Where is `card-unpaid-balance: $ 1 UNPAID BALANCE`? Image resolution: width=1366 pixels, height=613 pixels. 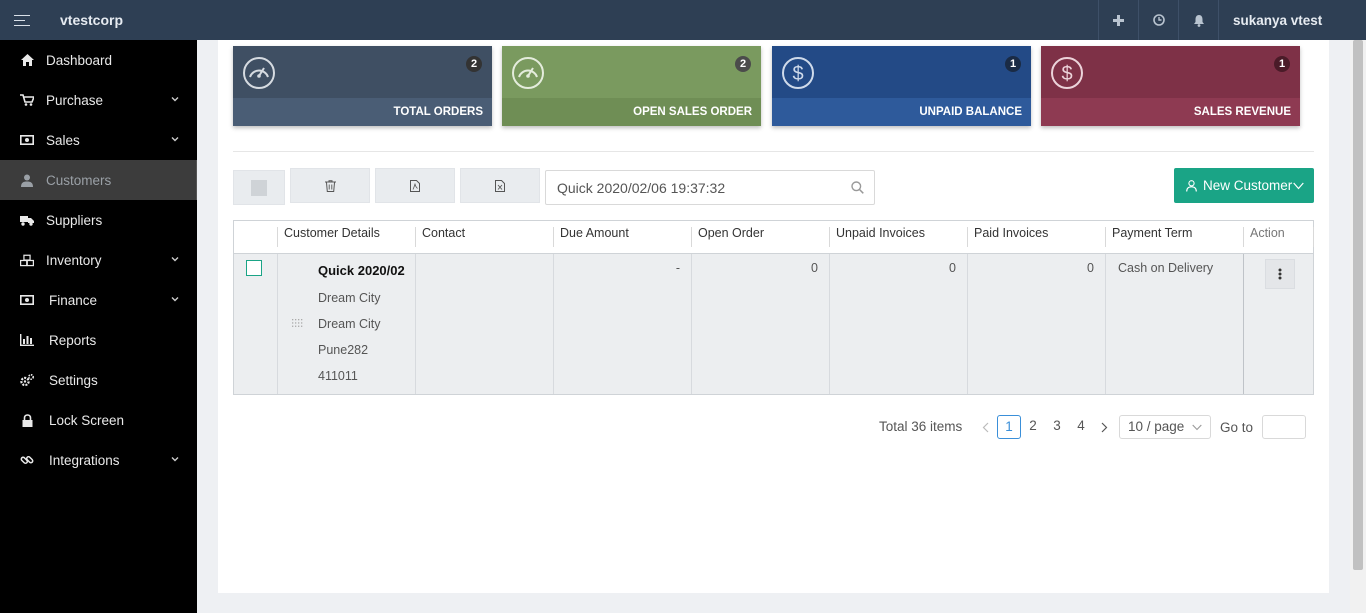
card-unpaid-balance: $ 1 UNPAID BALANCE is located at coordinates (901, 86).